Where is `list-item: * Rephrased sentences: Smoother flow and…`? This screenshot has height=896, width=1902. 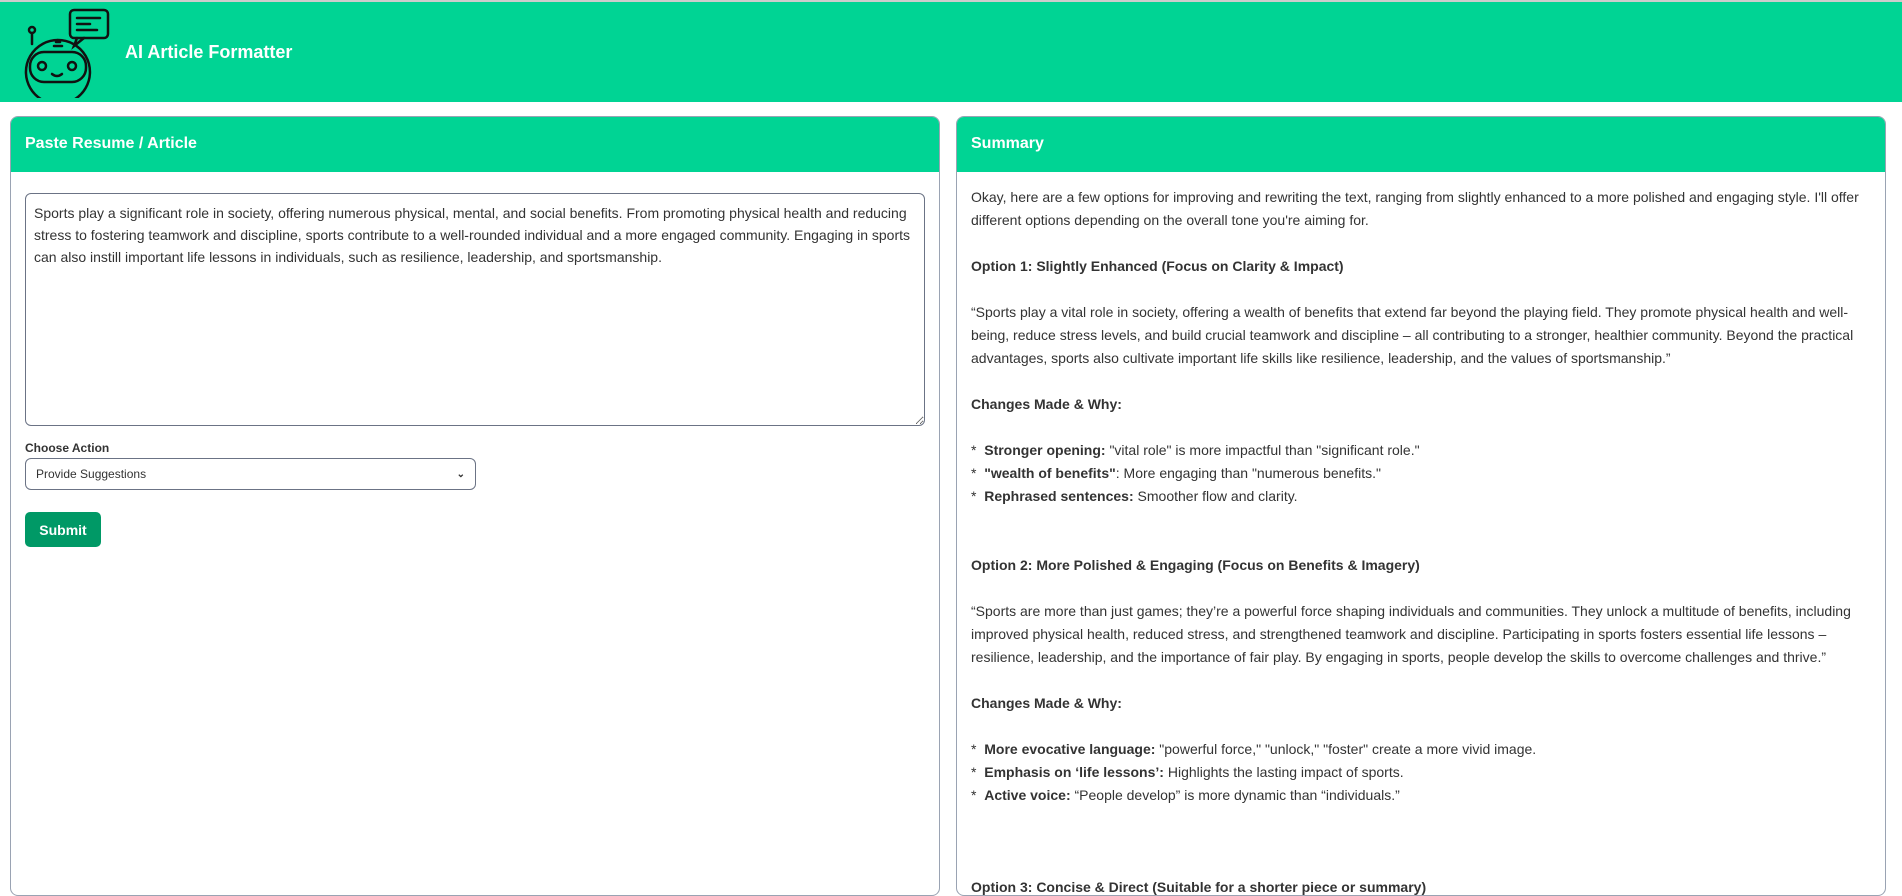
list-item: * Rephrased sentences: Smoother flow and… is located at coordinates (1134, 496).